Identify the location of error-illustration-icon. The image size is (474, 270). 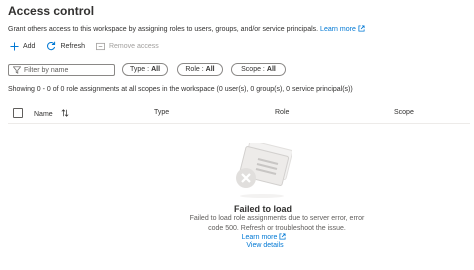
(263, 172).